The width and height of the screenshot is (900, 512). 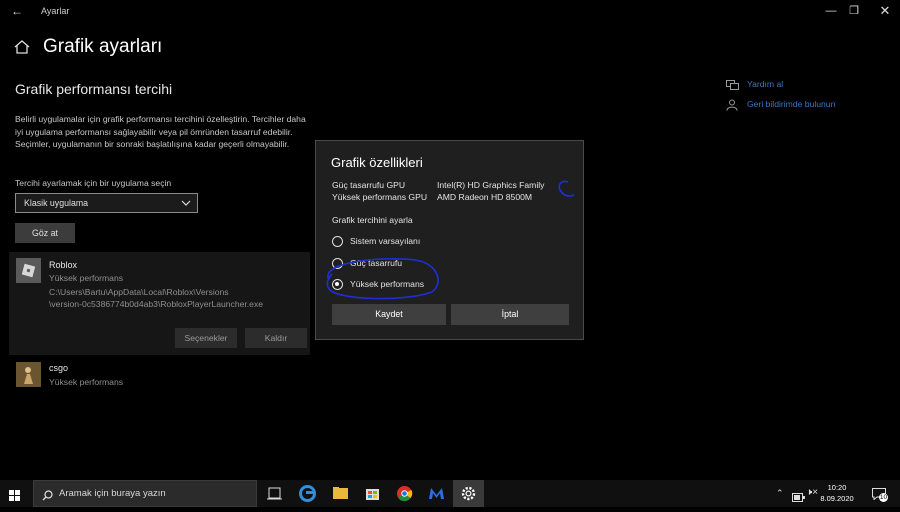 What do you see at coordinates (56, 203) in the screenshot?
I see `app-type-select-value: Klasik uygulama` at bounding box center [56, 203].